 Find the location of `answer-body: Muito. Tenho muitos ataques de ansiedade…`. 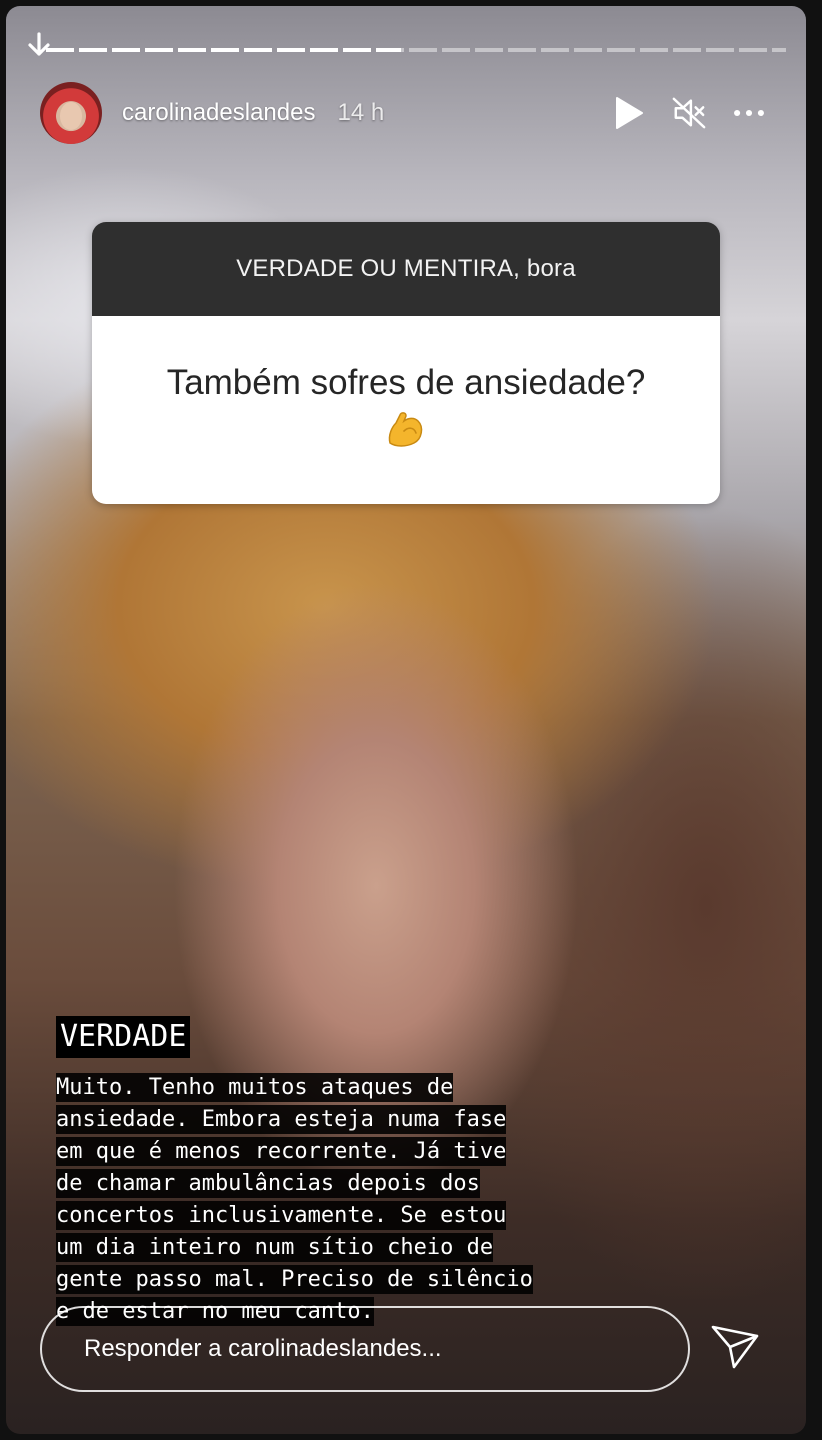

answer-body: Muito. Tenho muitos ataques de ansiedade… is located at coordinates (296, 1200).